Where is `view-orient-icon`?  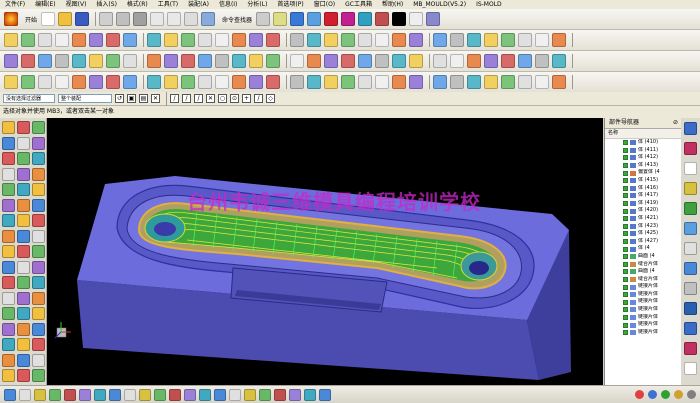
view-orient-icon is located at coordinates (314, 19).